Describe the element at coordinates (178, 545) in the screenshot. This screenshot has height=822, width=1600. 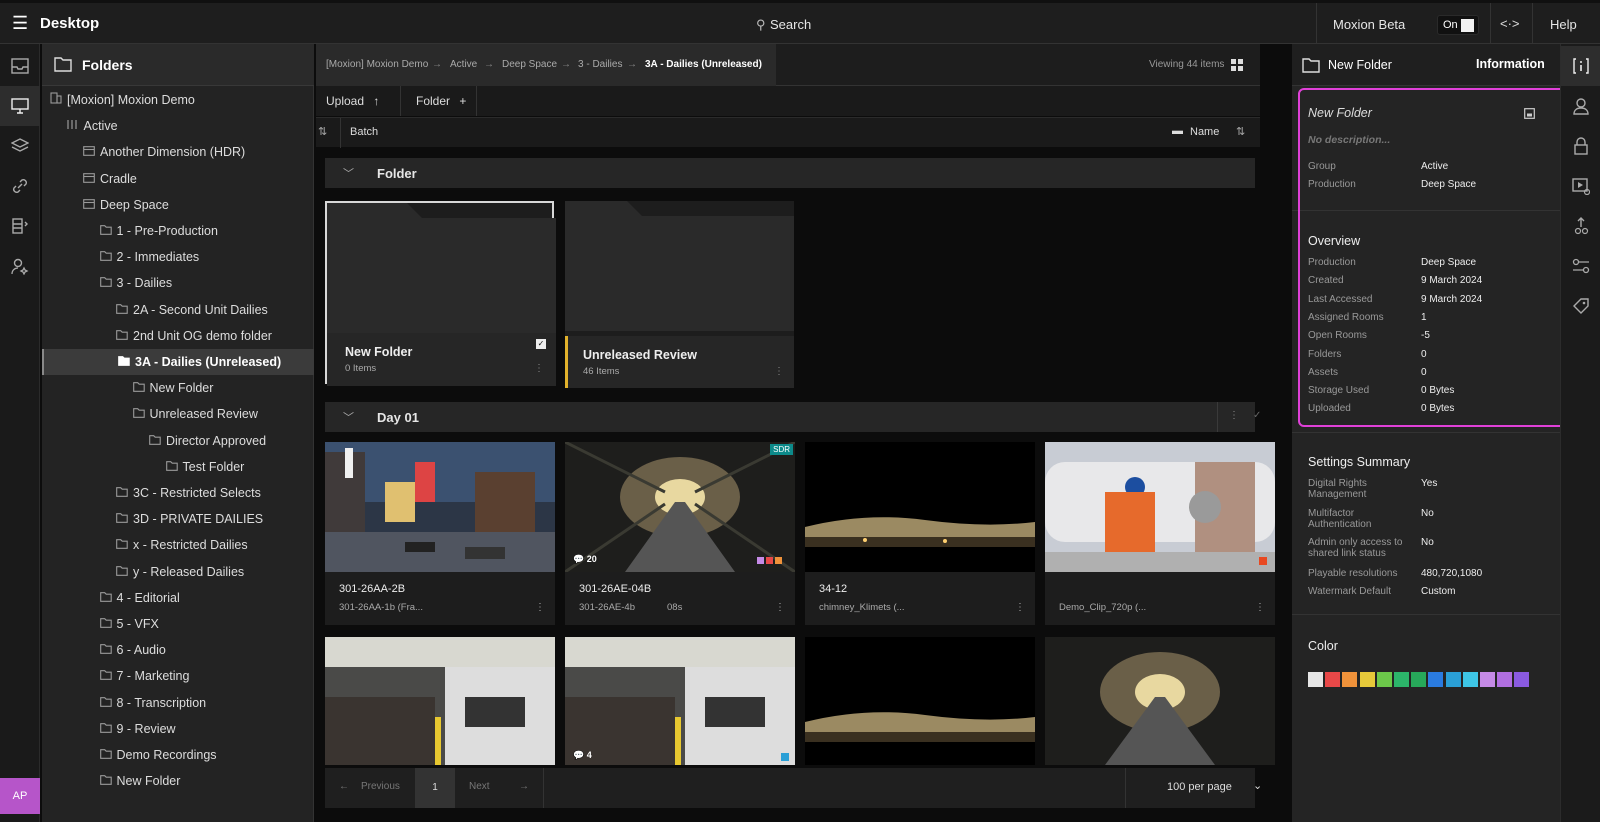
I see `tree-item: x - Restricted Dailies` at that location.